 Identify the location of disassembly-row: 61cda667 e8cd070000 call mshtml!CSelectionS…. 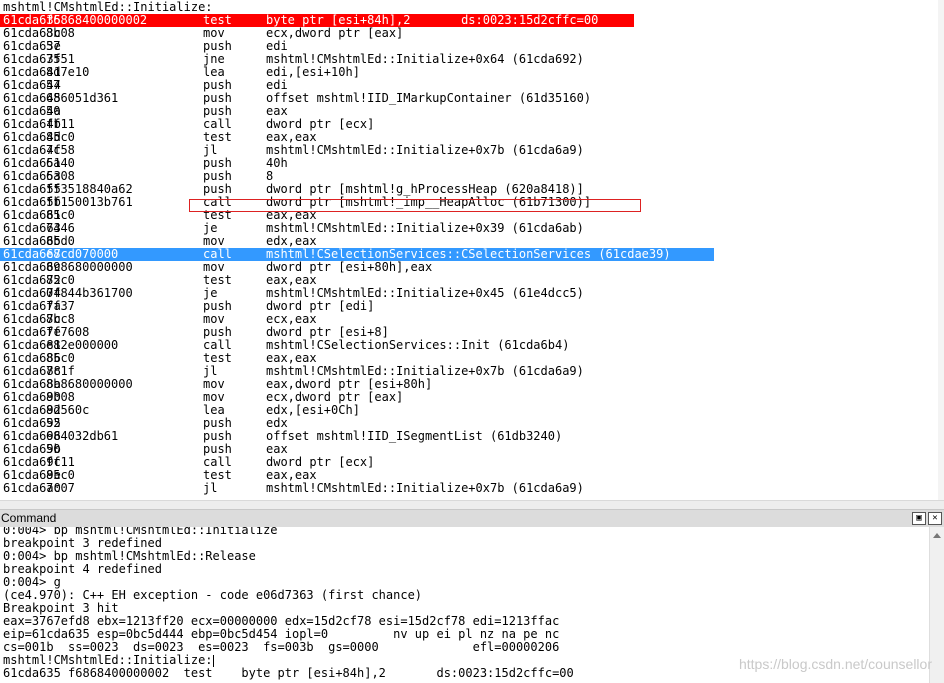
(472, 254).